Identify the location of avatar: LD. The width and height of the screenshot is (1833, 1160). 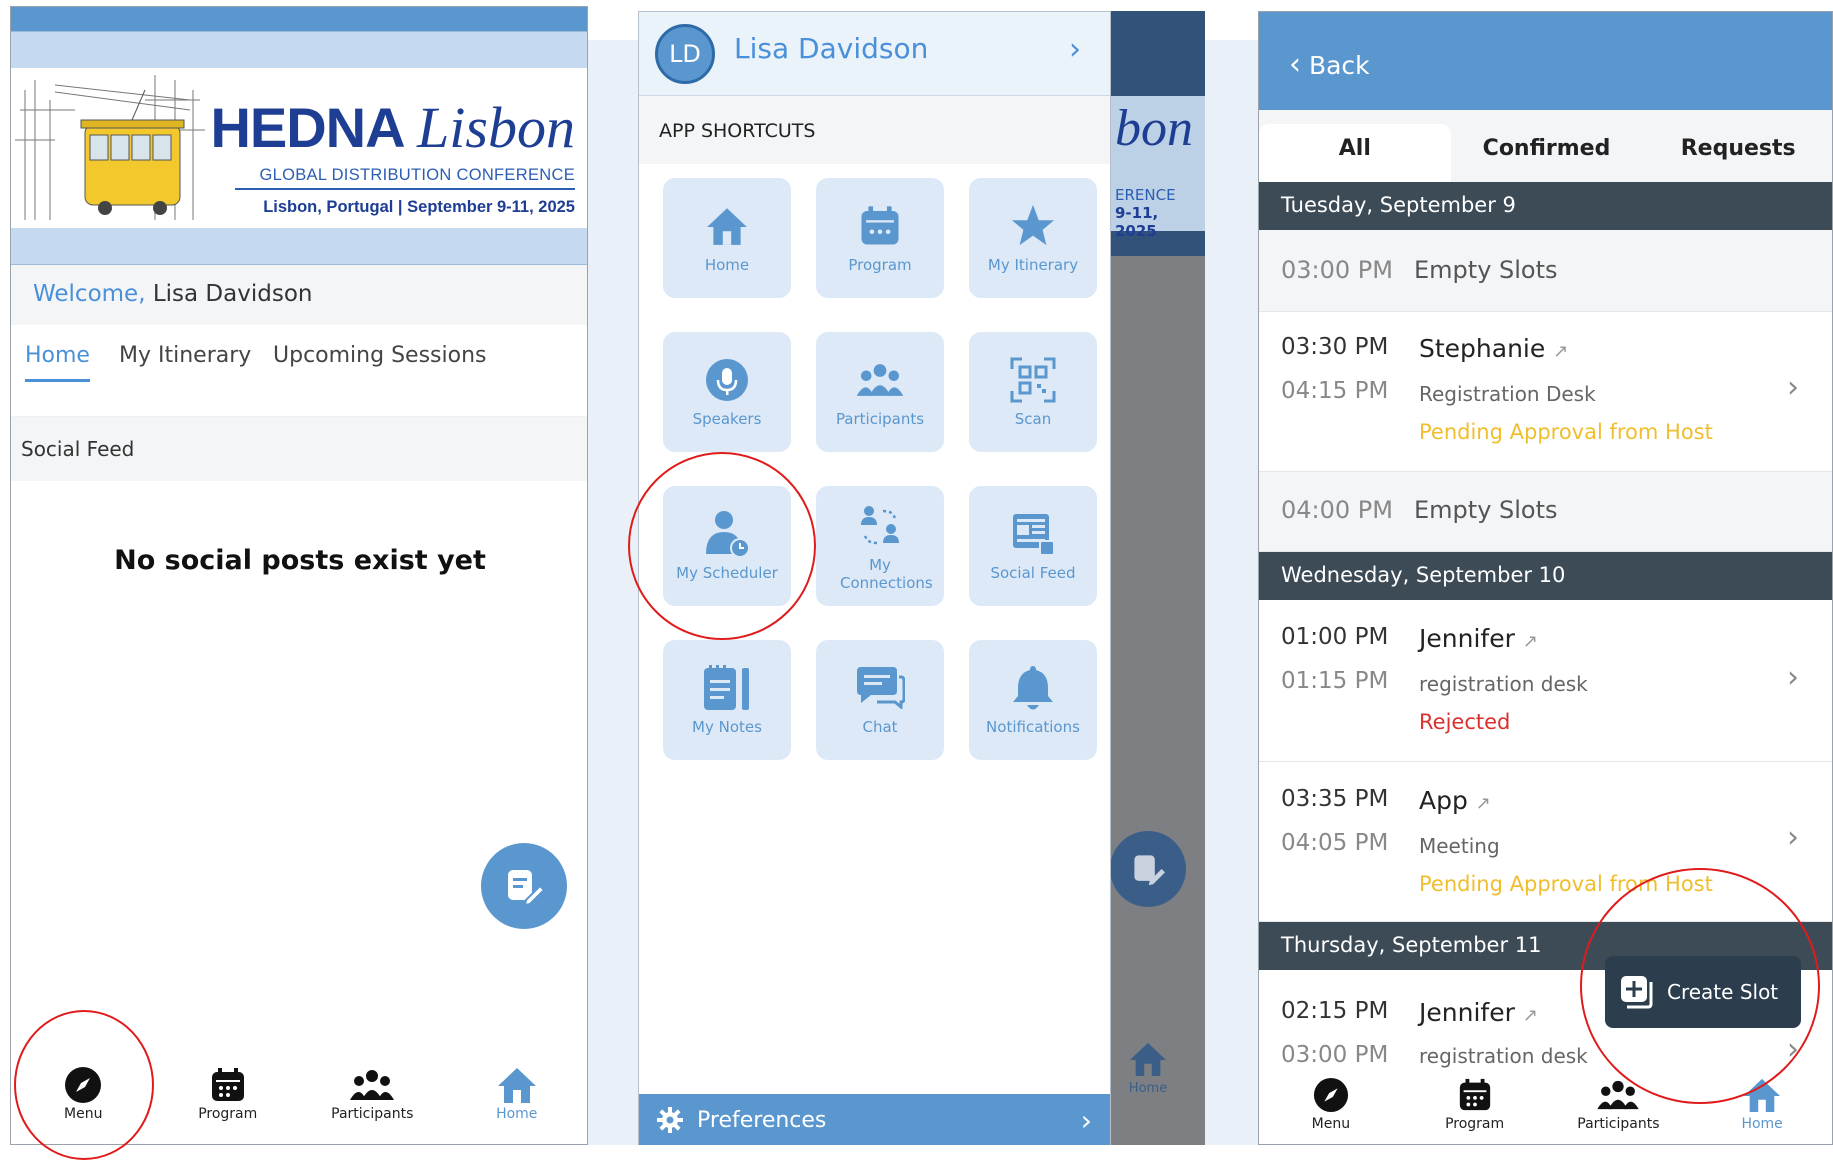
(685, 54).